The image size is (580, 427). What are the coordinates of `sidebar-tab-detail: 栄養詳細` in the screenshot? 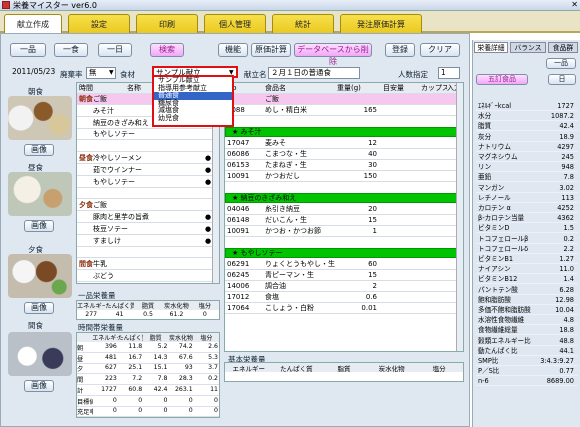 It's located at (491, 47).